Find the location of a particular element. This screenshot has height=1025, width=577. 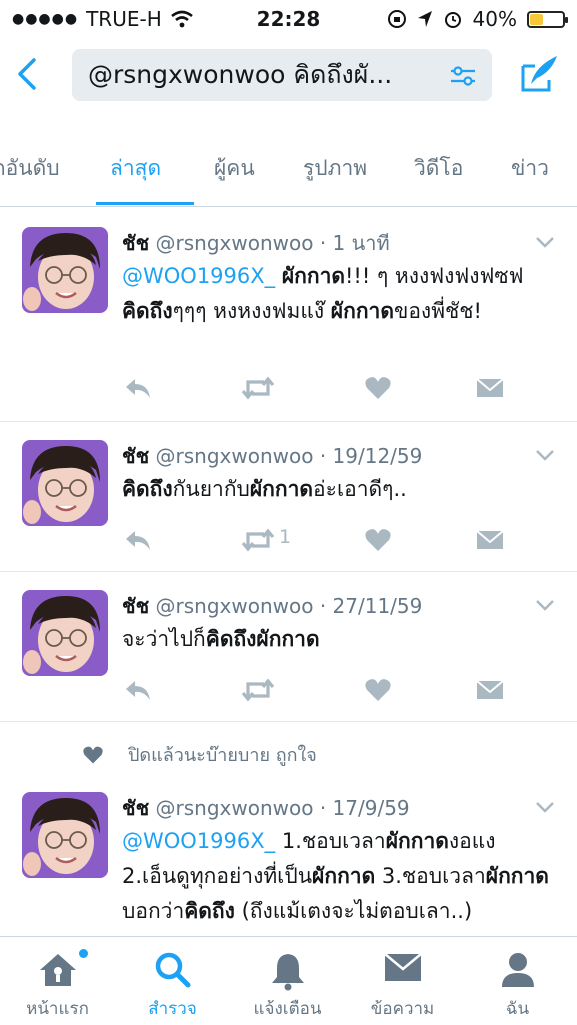

compose-tweet-icon is located at coordinates (539, 74).